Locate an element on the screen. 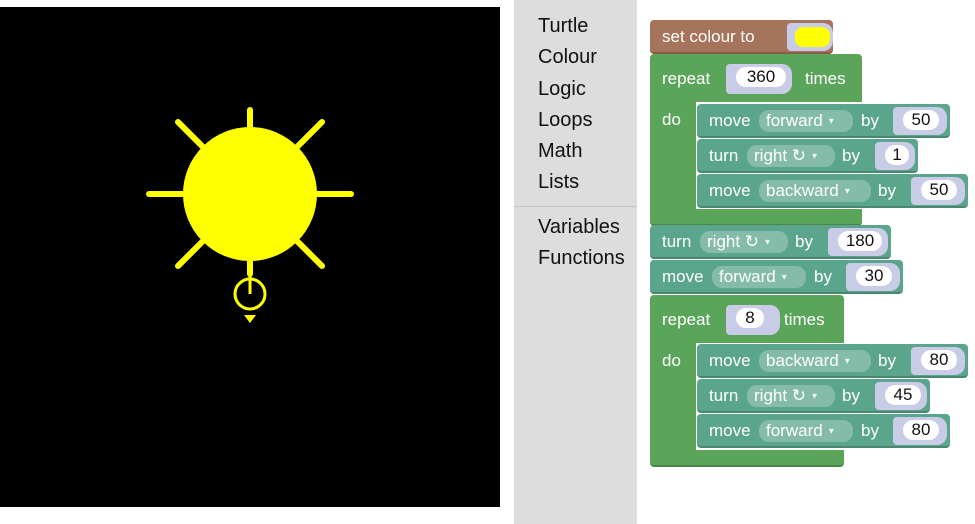  turtle-cursor-icon is located at coordinates (250, 297).